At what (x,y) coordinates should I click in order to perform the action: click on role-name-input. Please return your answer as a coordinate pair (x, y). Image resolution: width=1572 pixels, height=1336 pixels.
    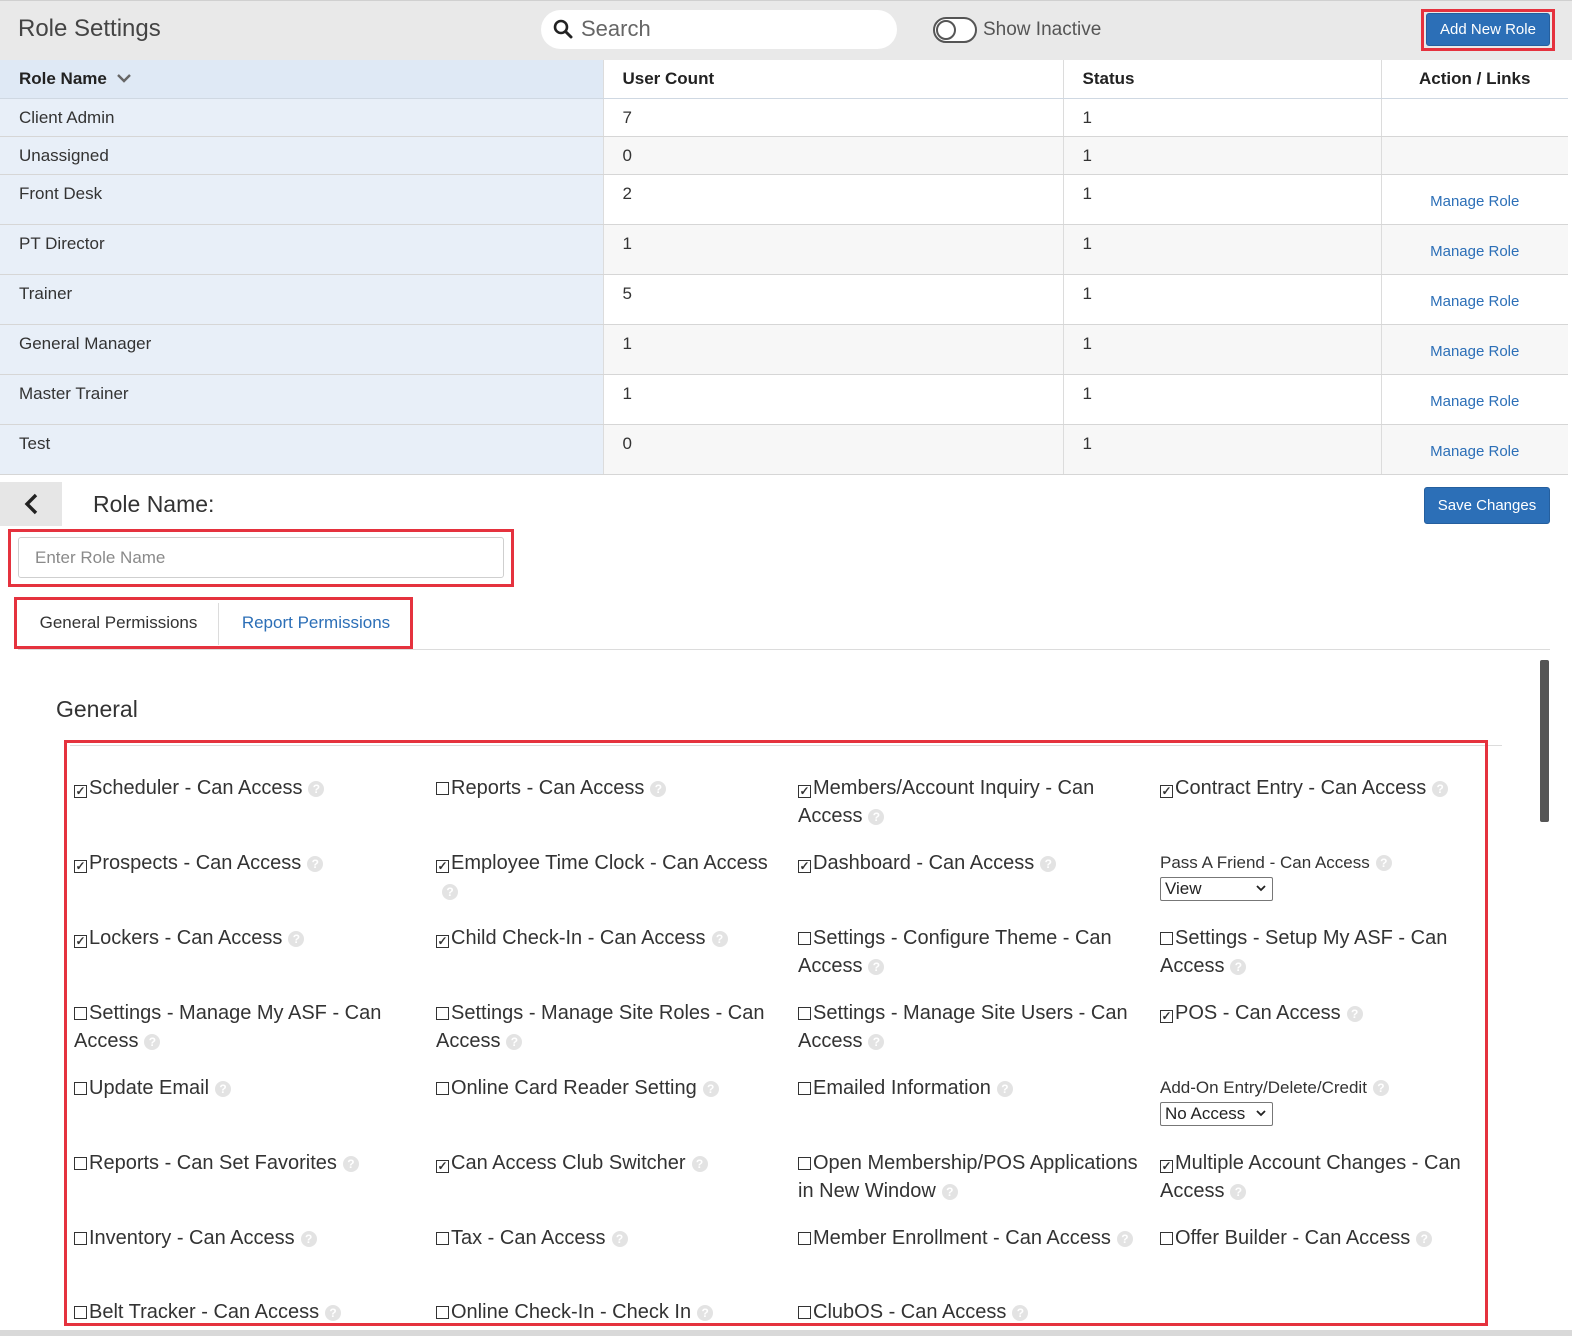
    Looking at the image, I should click on (261, 557).